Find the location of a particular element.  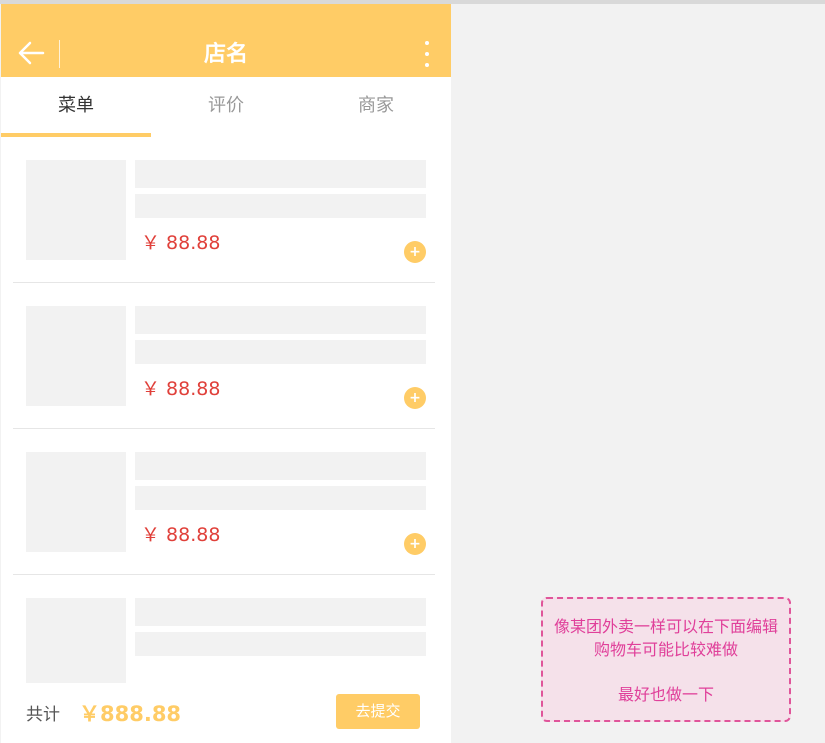

tab-merchant: 商家 is located at coordinates (376, 107).